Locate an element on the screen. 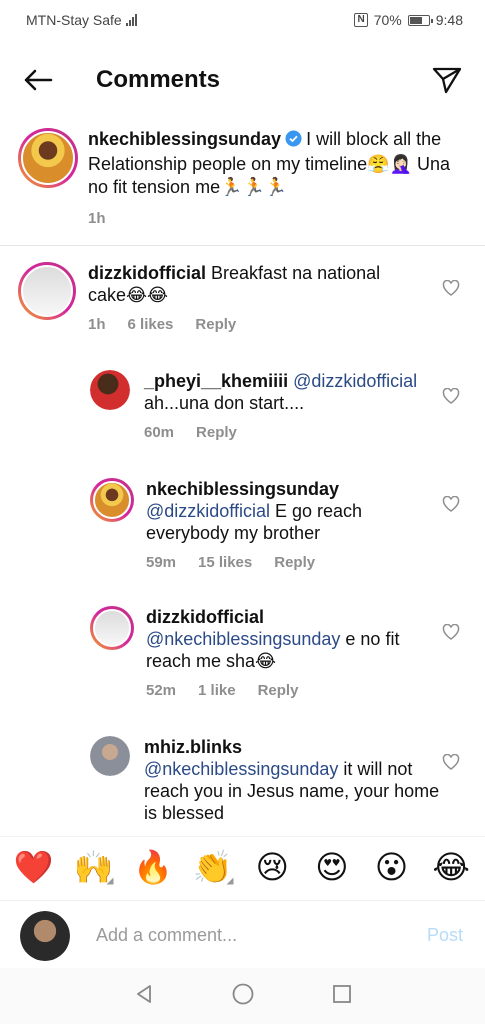 The height and width of the screenshot is (1024, 485). comment-time: 60m is located at coordinates (159, 432).